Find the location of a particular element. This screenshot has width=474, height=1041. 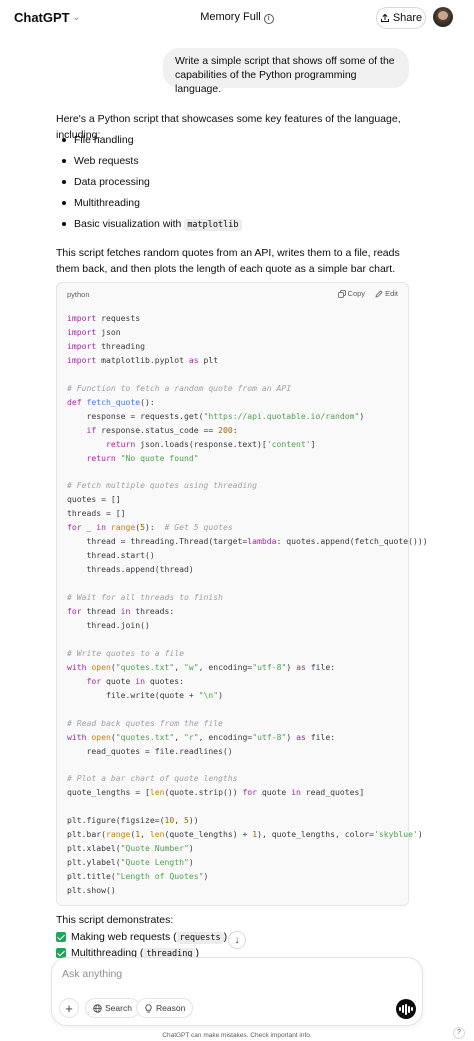

edit-icon is located at coordinates (379, 293).